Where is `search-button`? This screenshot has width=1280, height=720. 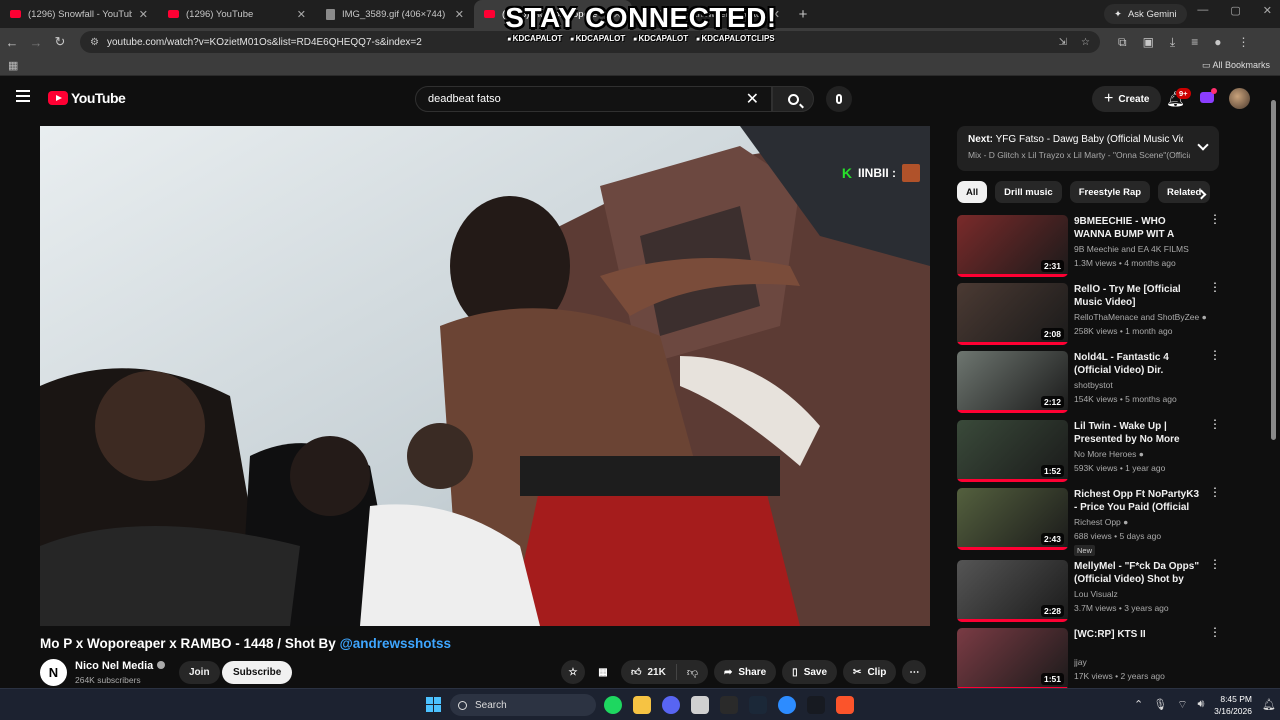 search-button is located at coordinates (793, 99).